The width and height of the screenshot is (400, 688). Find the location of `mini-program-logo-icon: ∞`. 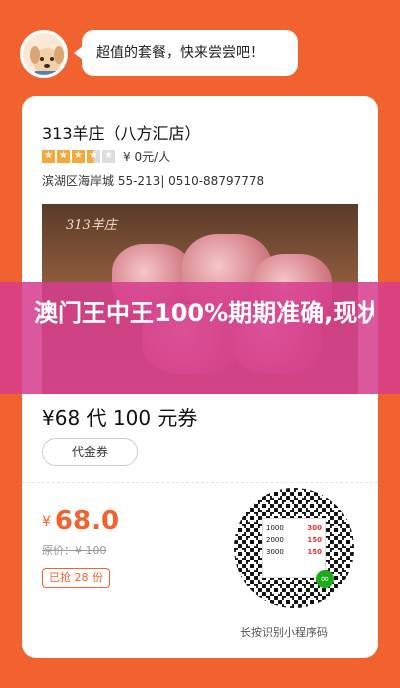

mini-program-logo-icon: ∞ is located at coordinates (325, 579).